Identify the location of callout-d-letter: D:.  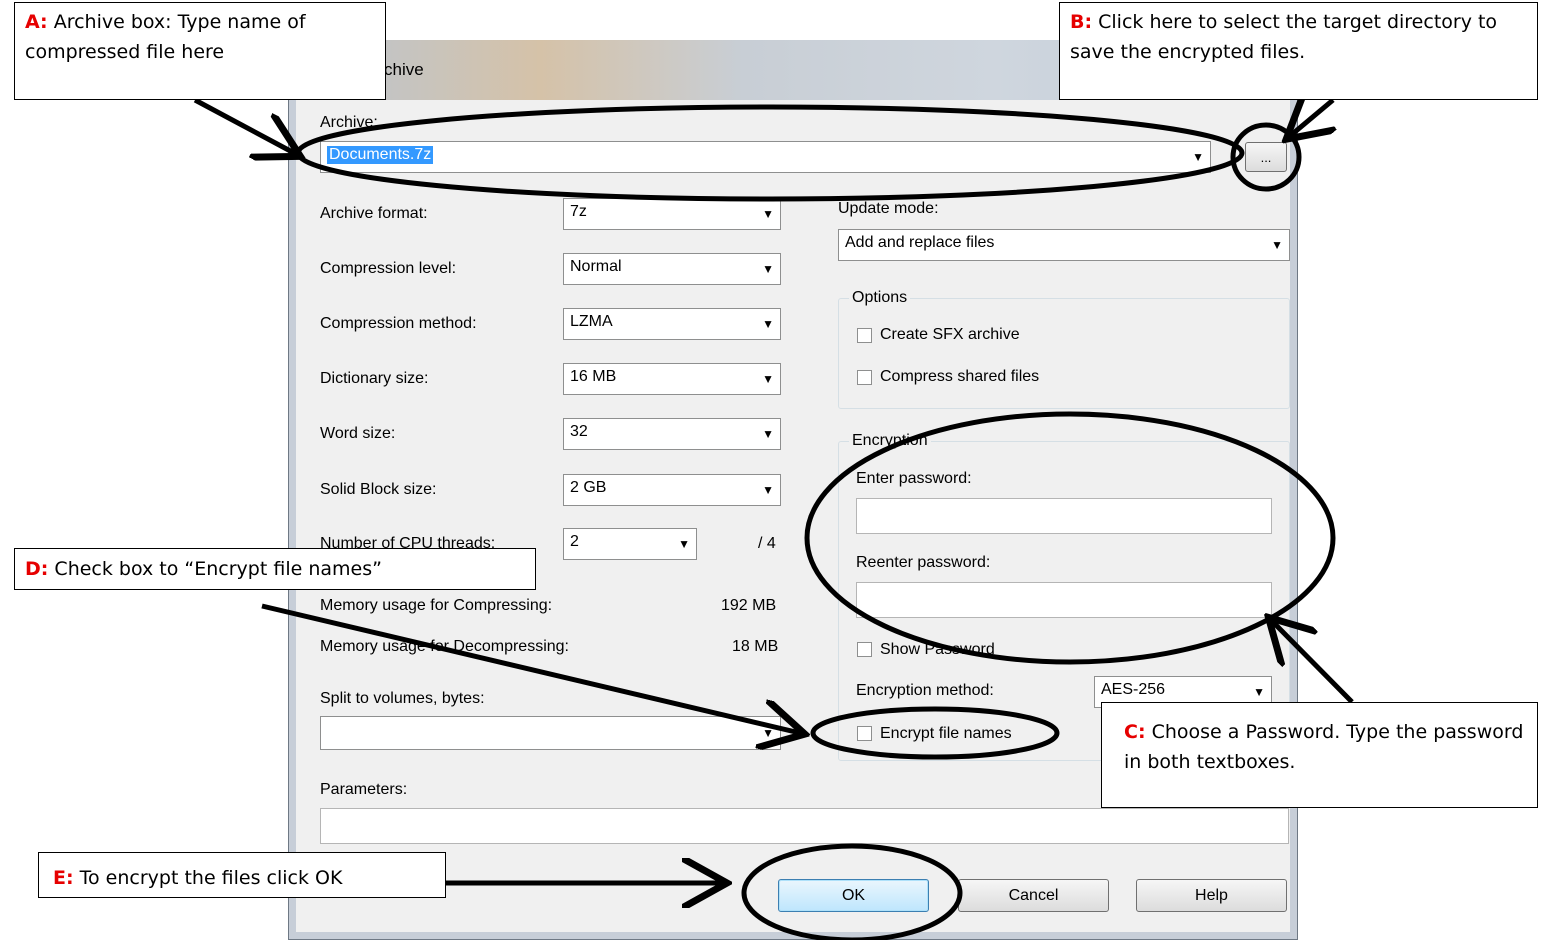
(37, 569).